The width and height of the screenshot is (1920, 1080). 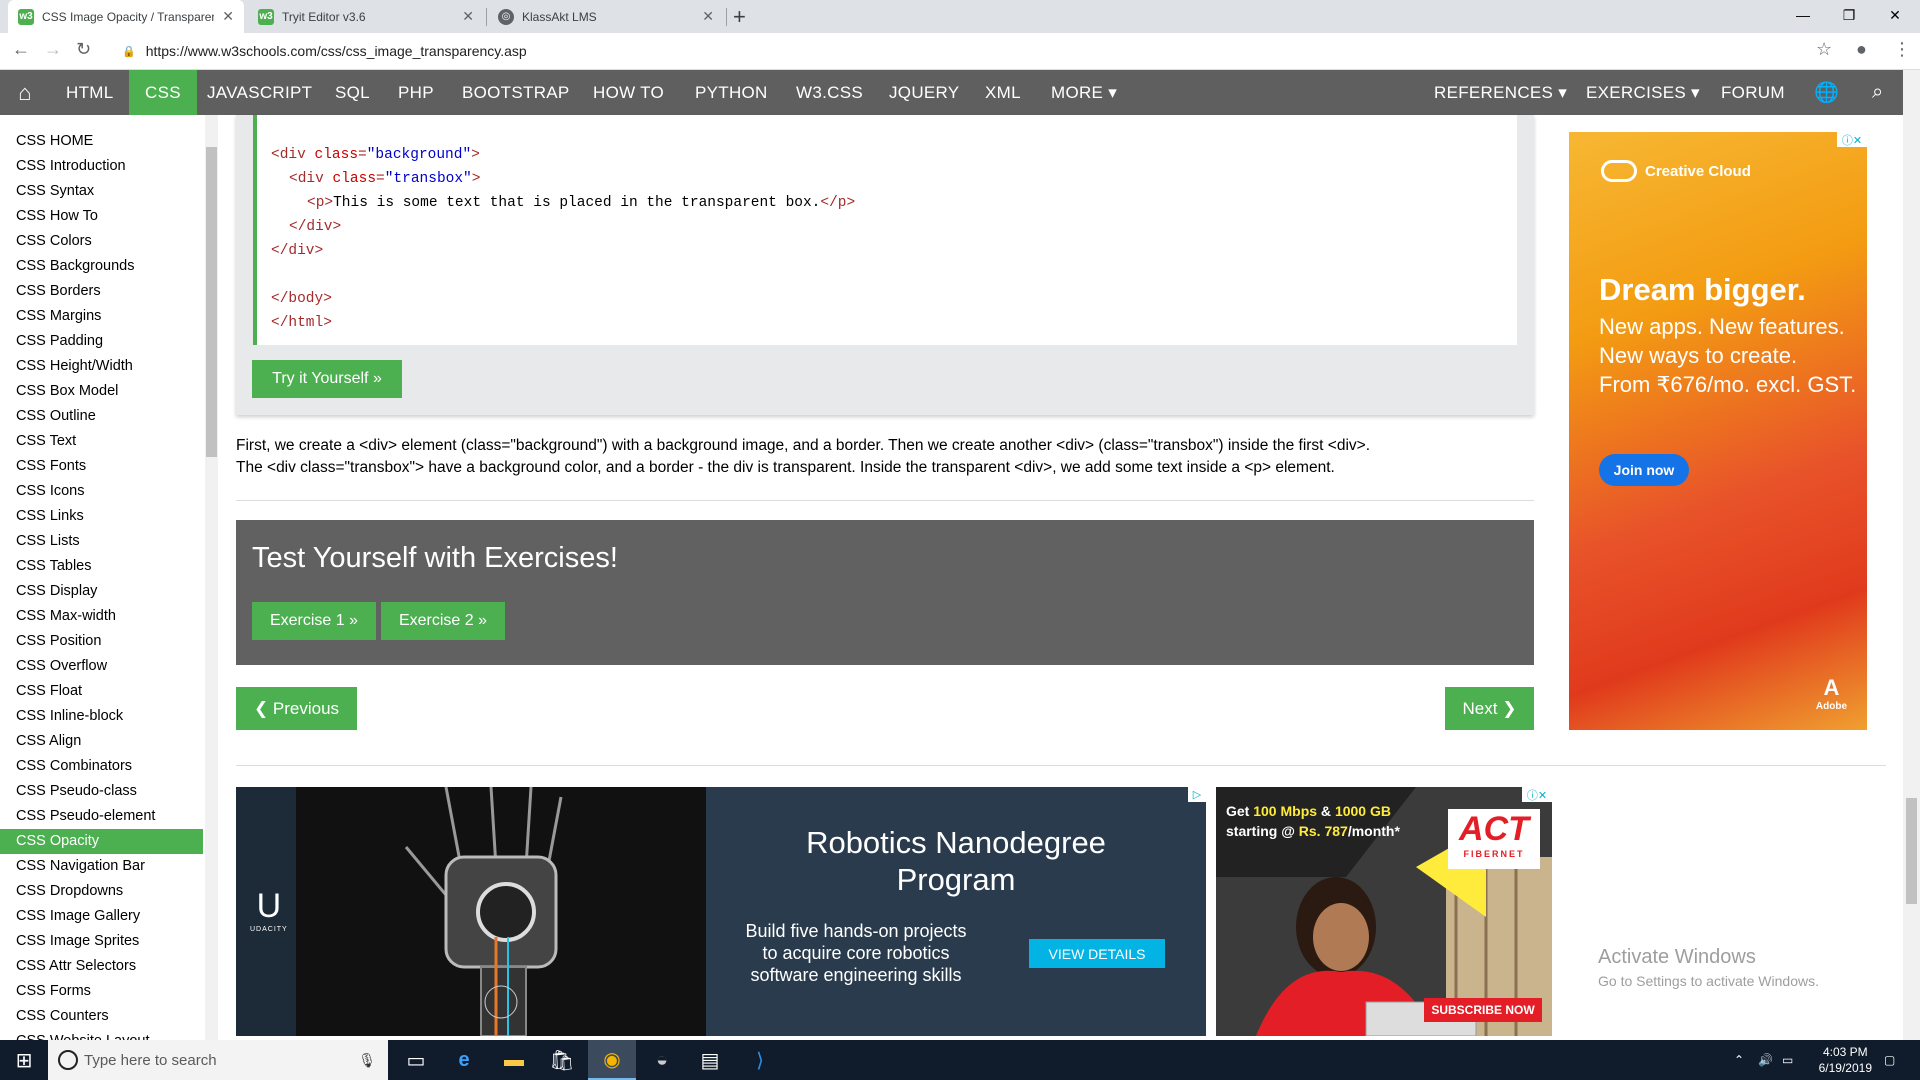 I want to click on microphone-icon: 🎙, so click(x=367, y=1060).